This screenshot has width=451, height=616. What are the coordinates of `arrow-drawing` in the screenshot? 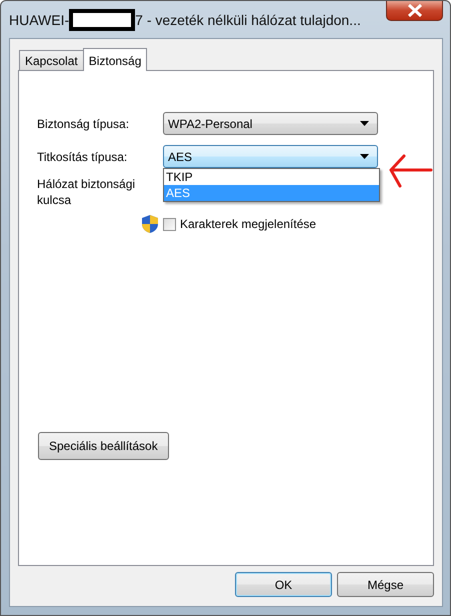 It's located at (411, 171).